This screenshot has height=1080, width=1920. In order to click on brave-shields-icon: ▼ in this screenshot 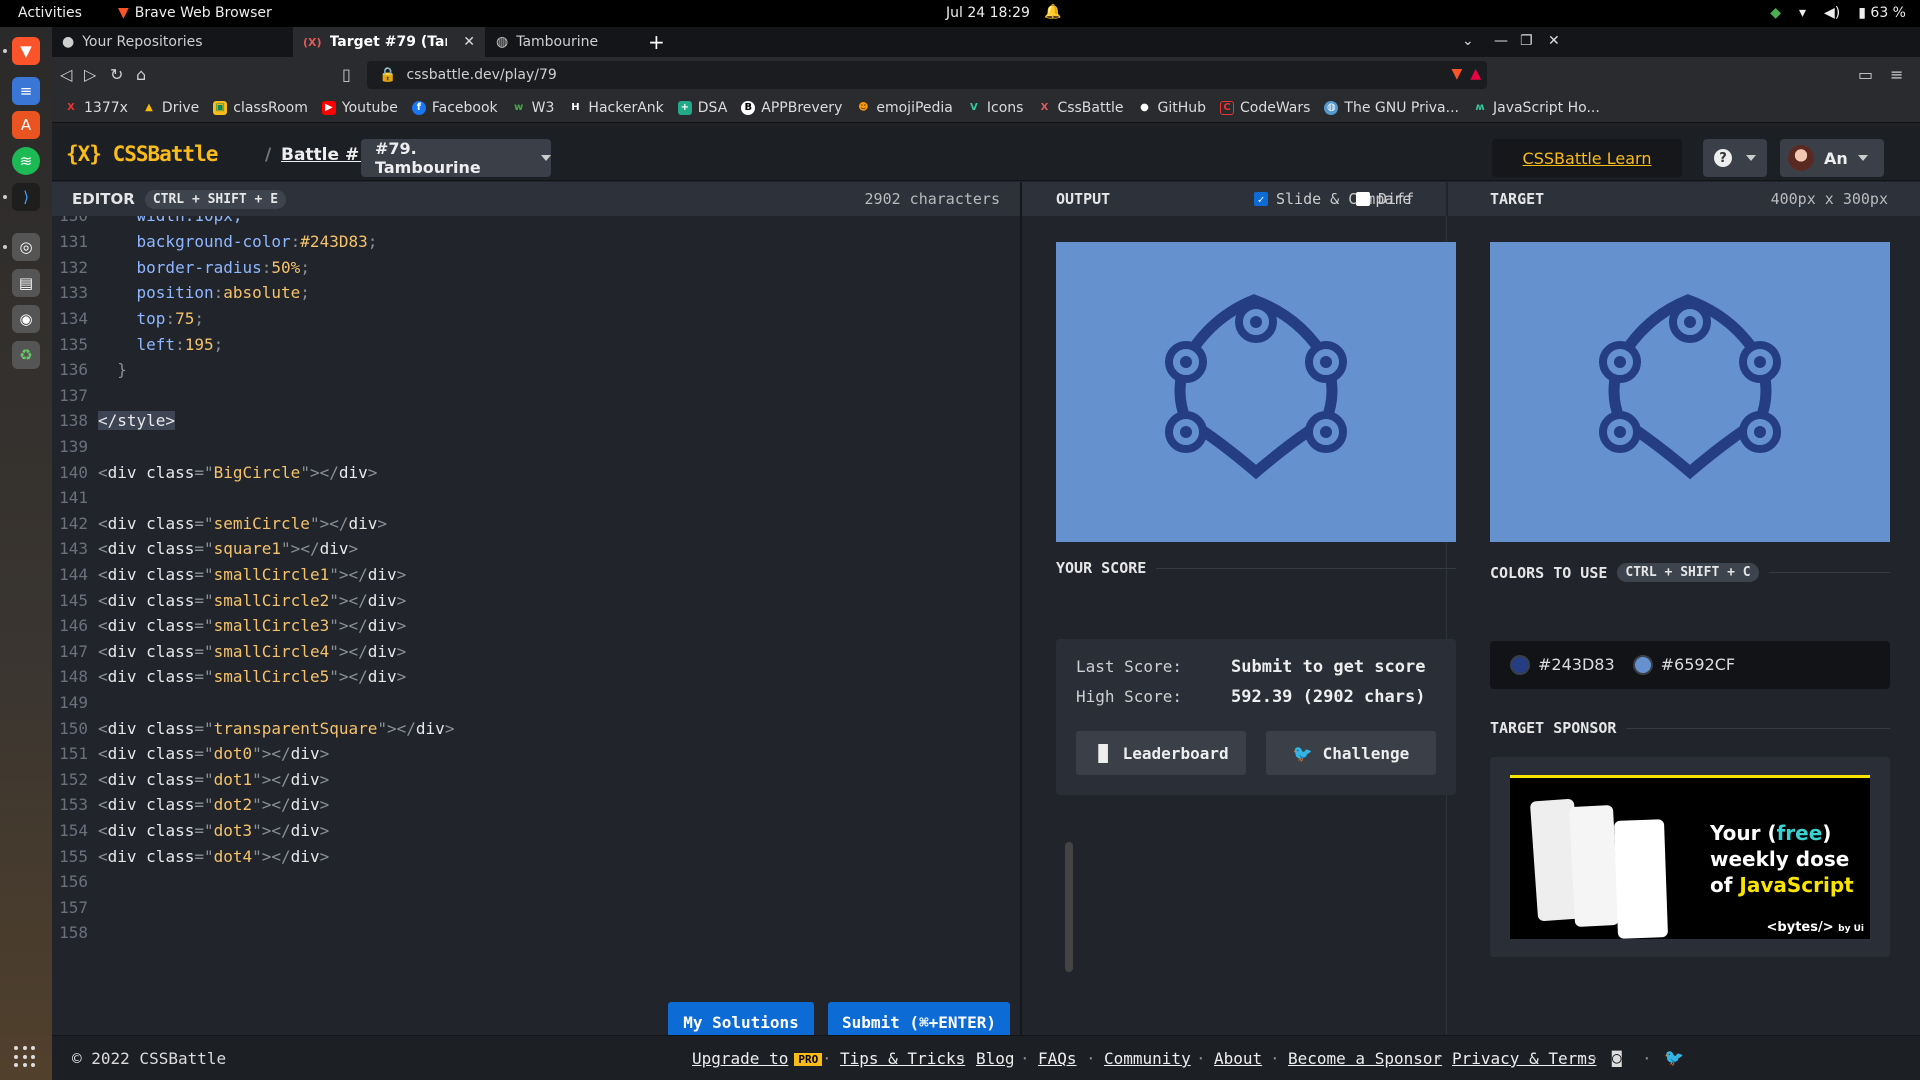, I will do `click(1456, 74)`.